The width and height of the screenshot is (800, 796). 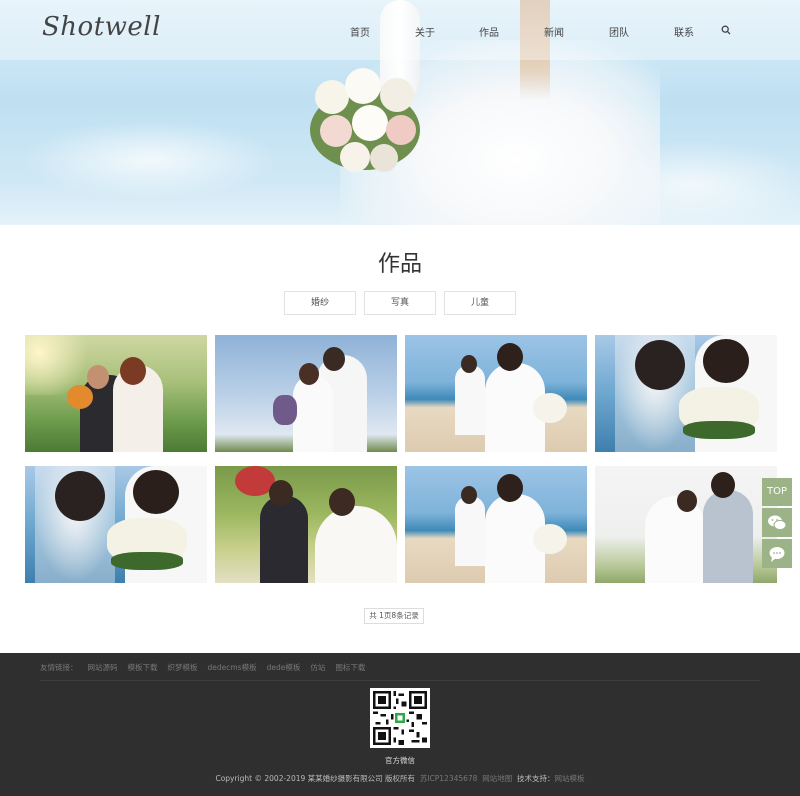 I want to click on nav-about: 关于, so click(x=425, y=31).